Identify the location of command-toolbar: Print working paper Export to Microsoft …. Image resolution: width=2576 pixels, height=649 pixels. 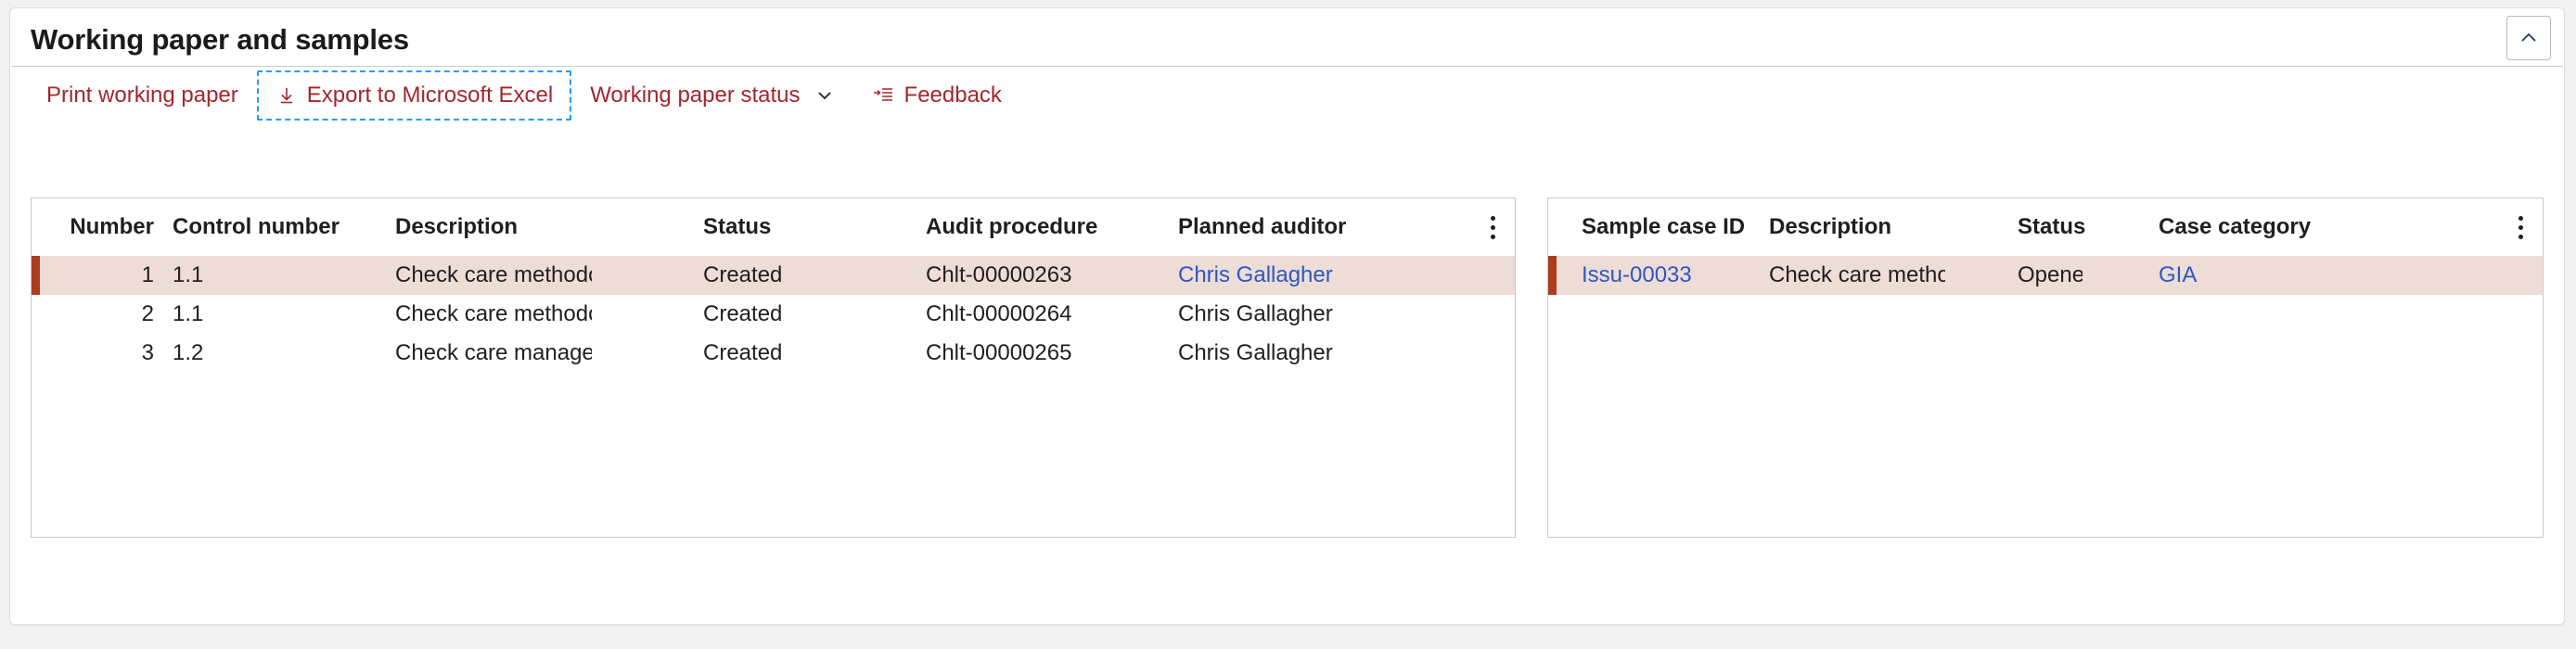
(1287, 94).